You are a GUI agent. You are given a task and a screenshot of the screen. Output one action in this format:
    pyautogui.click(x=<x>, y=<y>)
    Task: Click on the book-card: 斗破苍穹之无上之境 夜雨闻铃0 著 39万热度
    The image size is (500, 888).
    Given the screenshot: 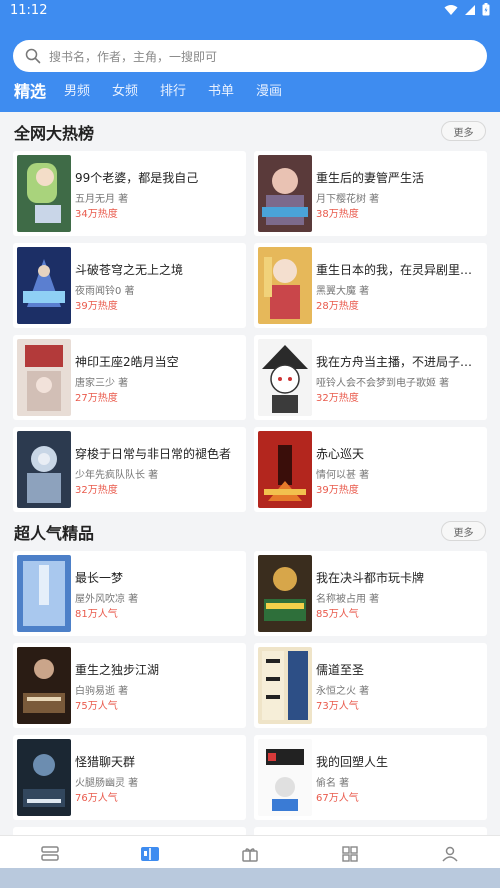 What is the action you would take?
    pyautogui.click(x=129, y=285)
    